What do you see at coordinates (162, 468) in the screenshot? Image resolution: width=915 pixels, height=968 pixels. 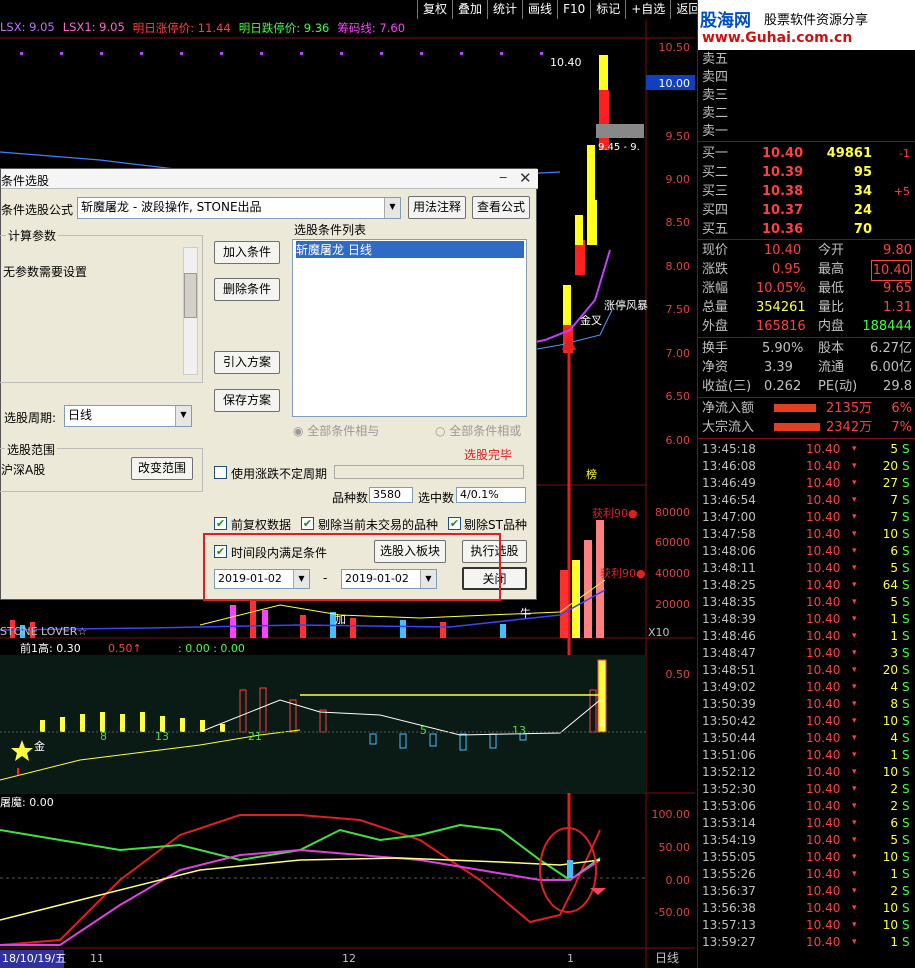 I see `change-range-button: 改变范围` at bounding box center [162, 468].